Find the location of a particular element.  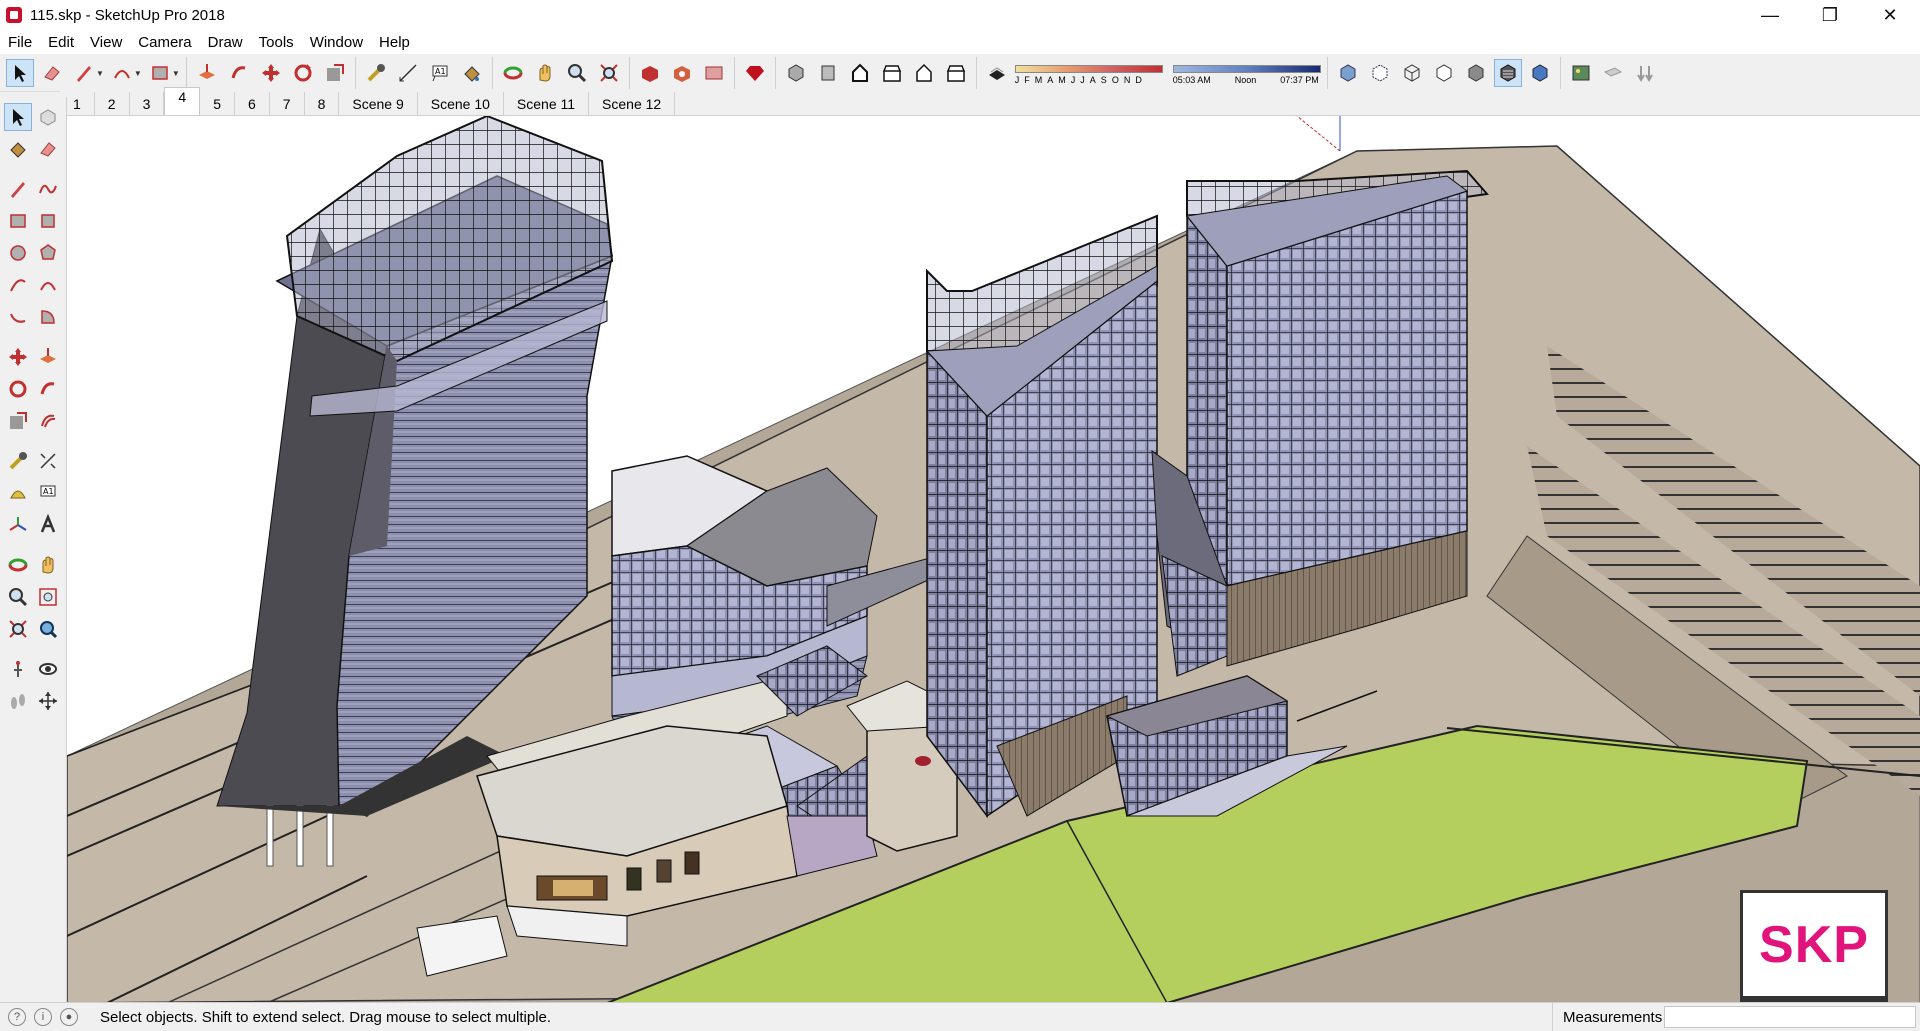

restore-button: ❐ is located at coordinates (1830, 15).